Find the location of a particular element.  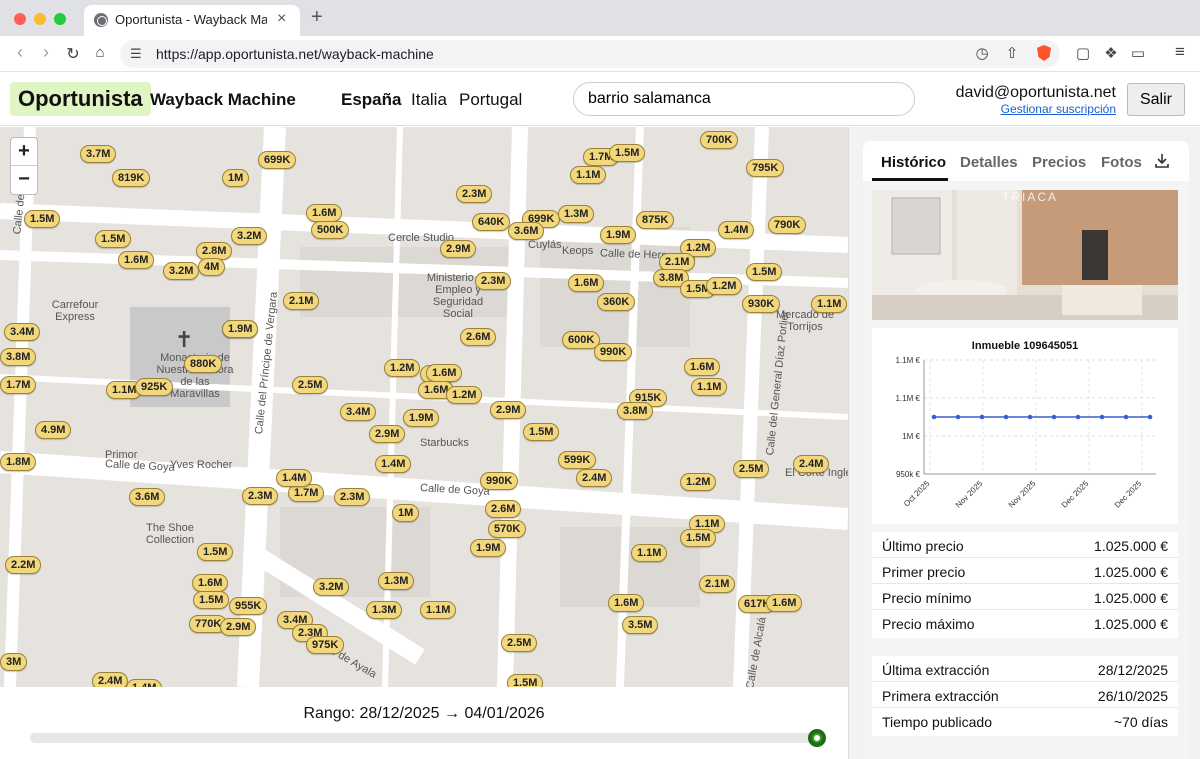

price-marker: 3.5M is located at coordinates (640, 625).